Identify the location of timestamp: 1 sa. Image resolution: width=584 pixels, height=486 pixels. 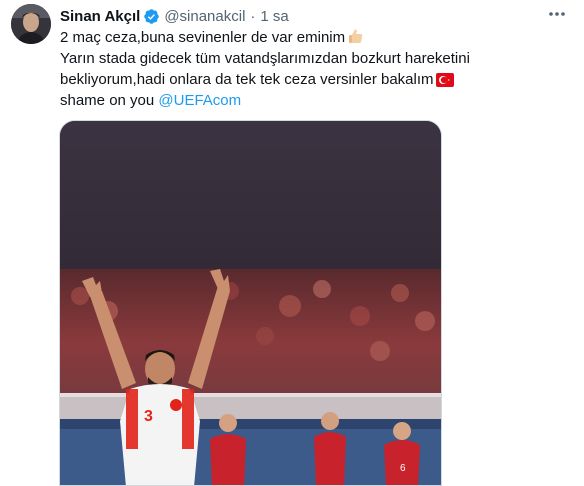
(274, 16).